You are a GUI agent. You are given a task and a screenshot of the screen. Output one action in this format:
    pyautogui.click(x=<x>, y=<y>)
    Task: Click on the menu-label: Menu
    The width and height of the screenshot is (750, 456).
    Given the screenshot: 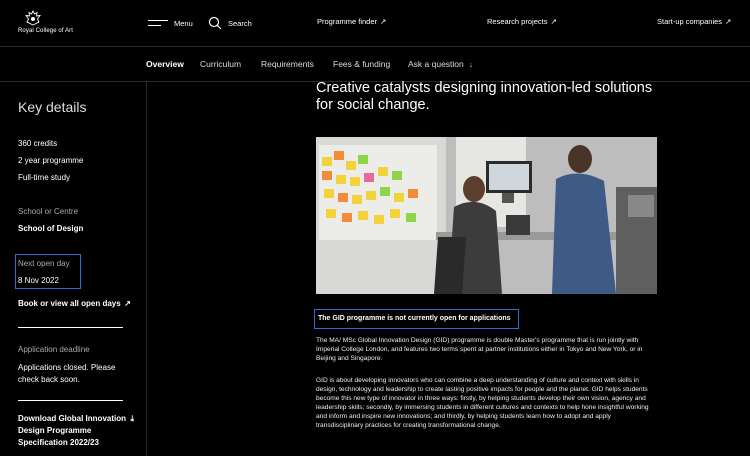 What is the action you would take?
    pyautogui.click(x=183, y=23)
    